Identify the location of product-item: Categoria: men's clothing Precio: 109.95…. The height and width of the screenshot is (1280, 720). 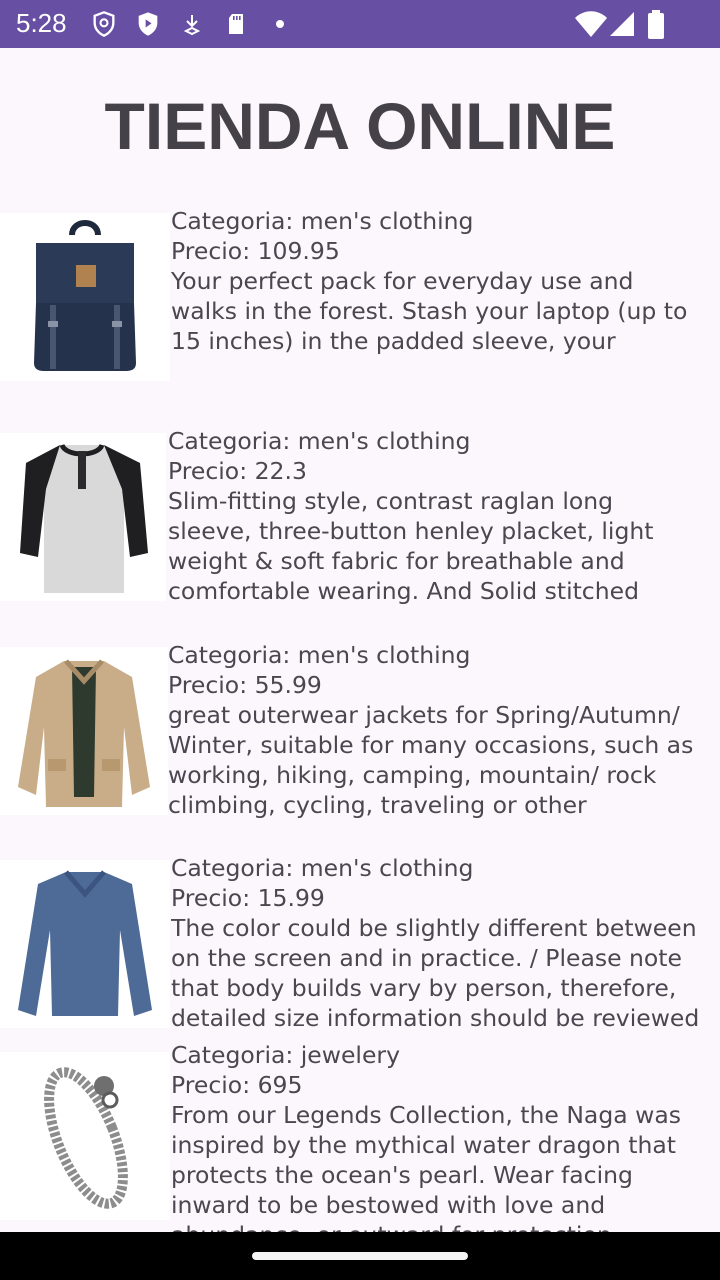
(360, 296).